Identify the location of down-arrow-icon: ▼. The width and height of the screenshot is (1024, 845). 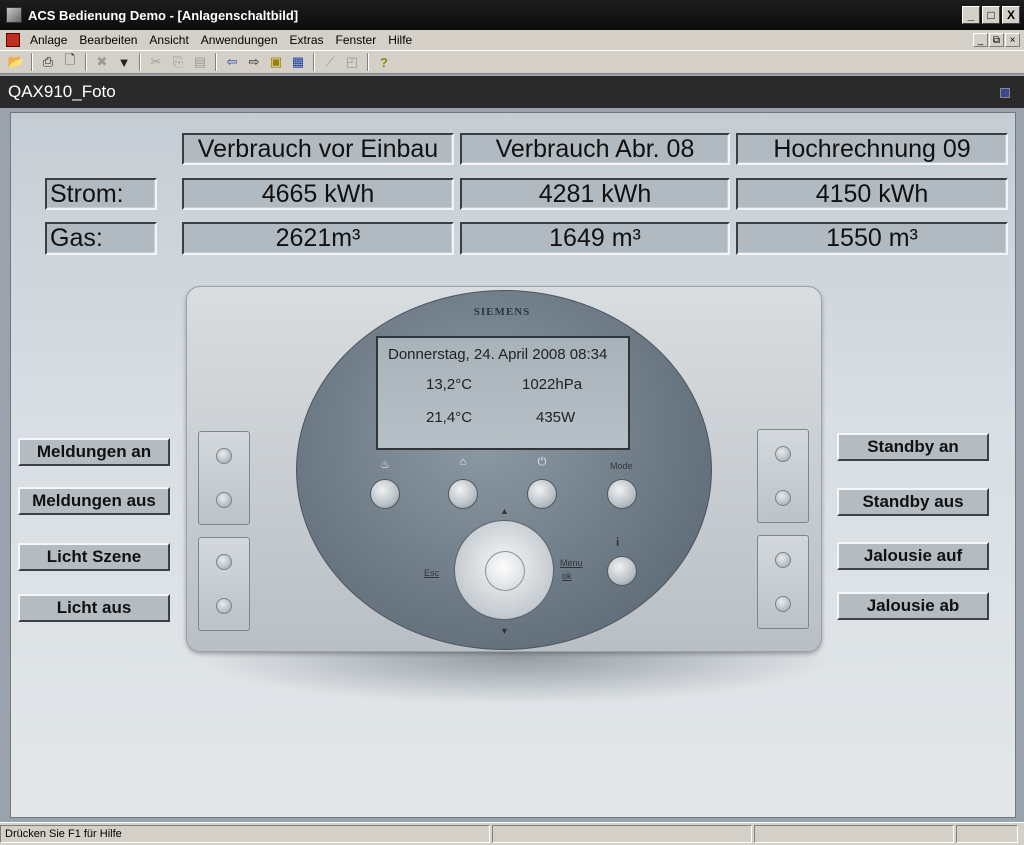
(504, 631).